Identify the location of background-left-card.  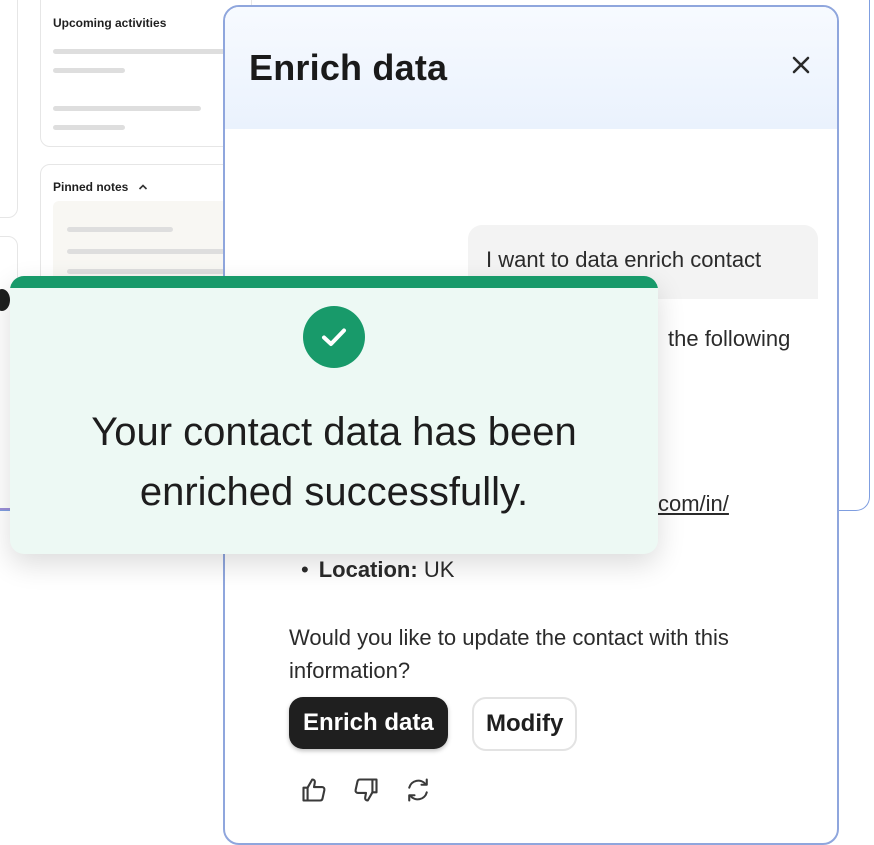
(9, 109).